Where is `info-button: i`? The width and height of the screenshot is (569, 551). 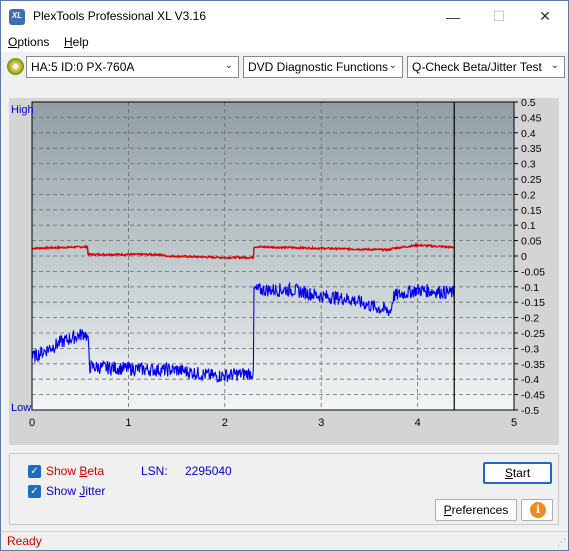
info-button: i is located at coordinates (537, 510).